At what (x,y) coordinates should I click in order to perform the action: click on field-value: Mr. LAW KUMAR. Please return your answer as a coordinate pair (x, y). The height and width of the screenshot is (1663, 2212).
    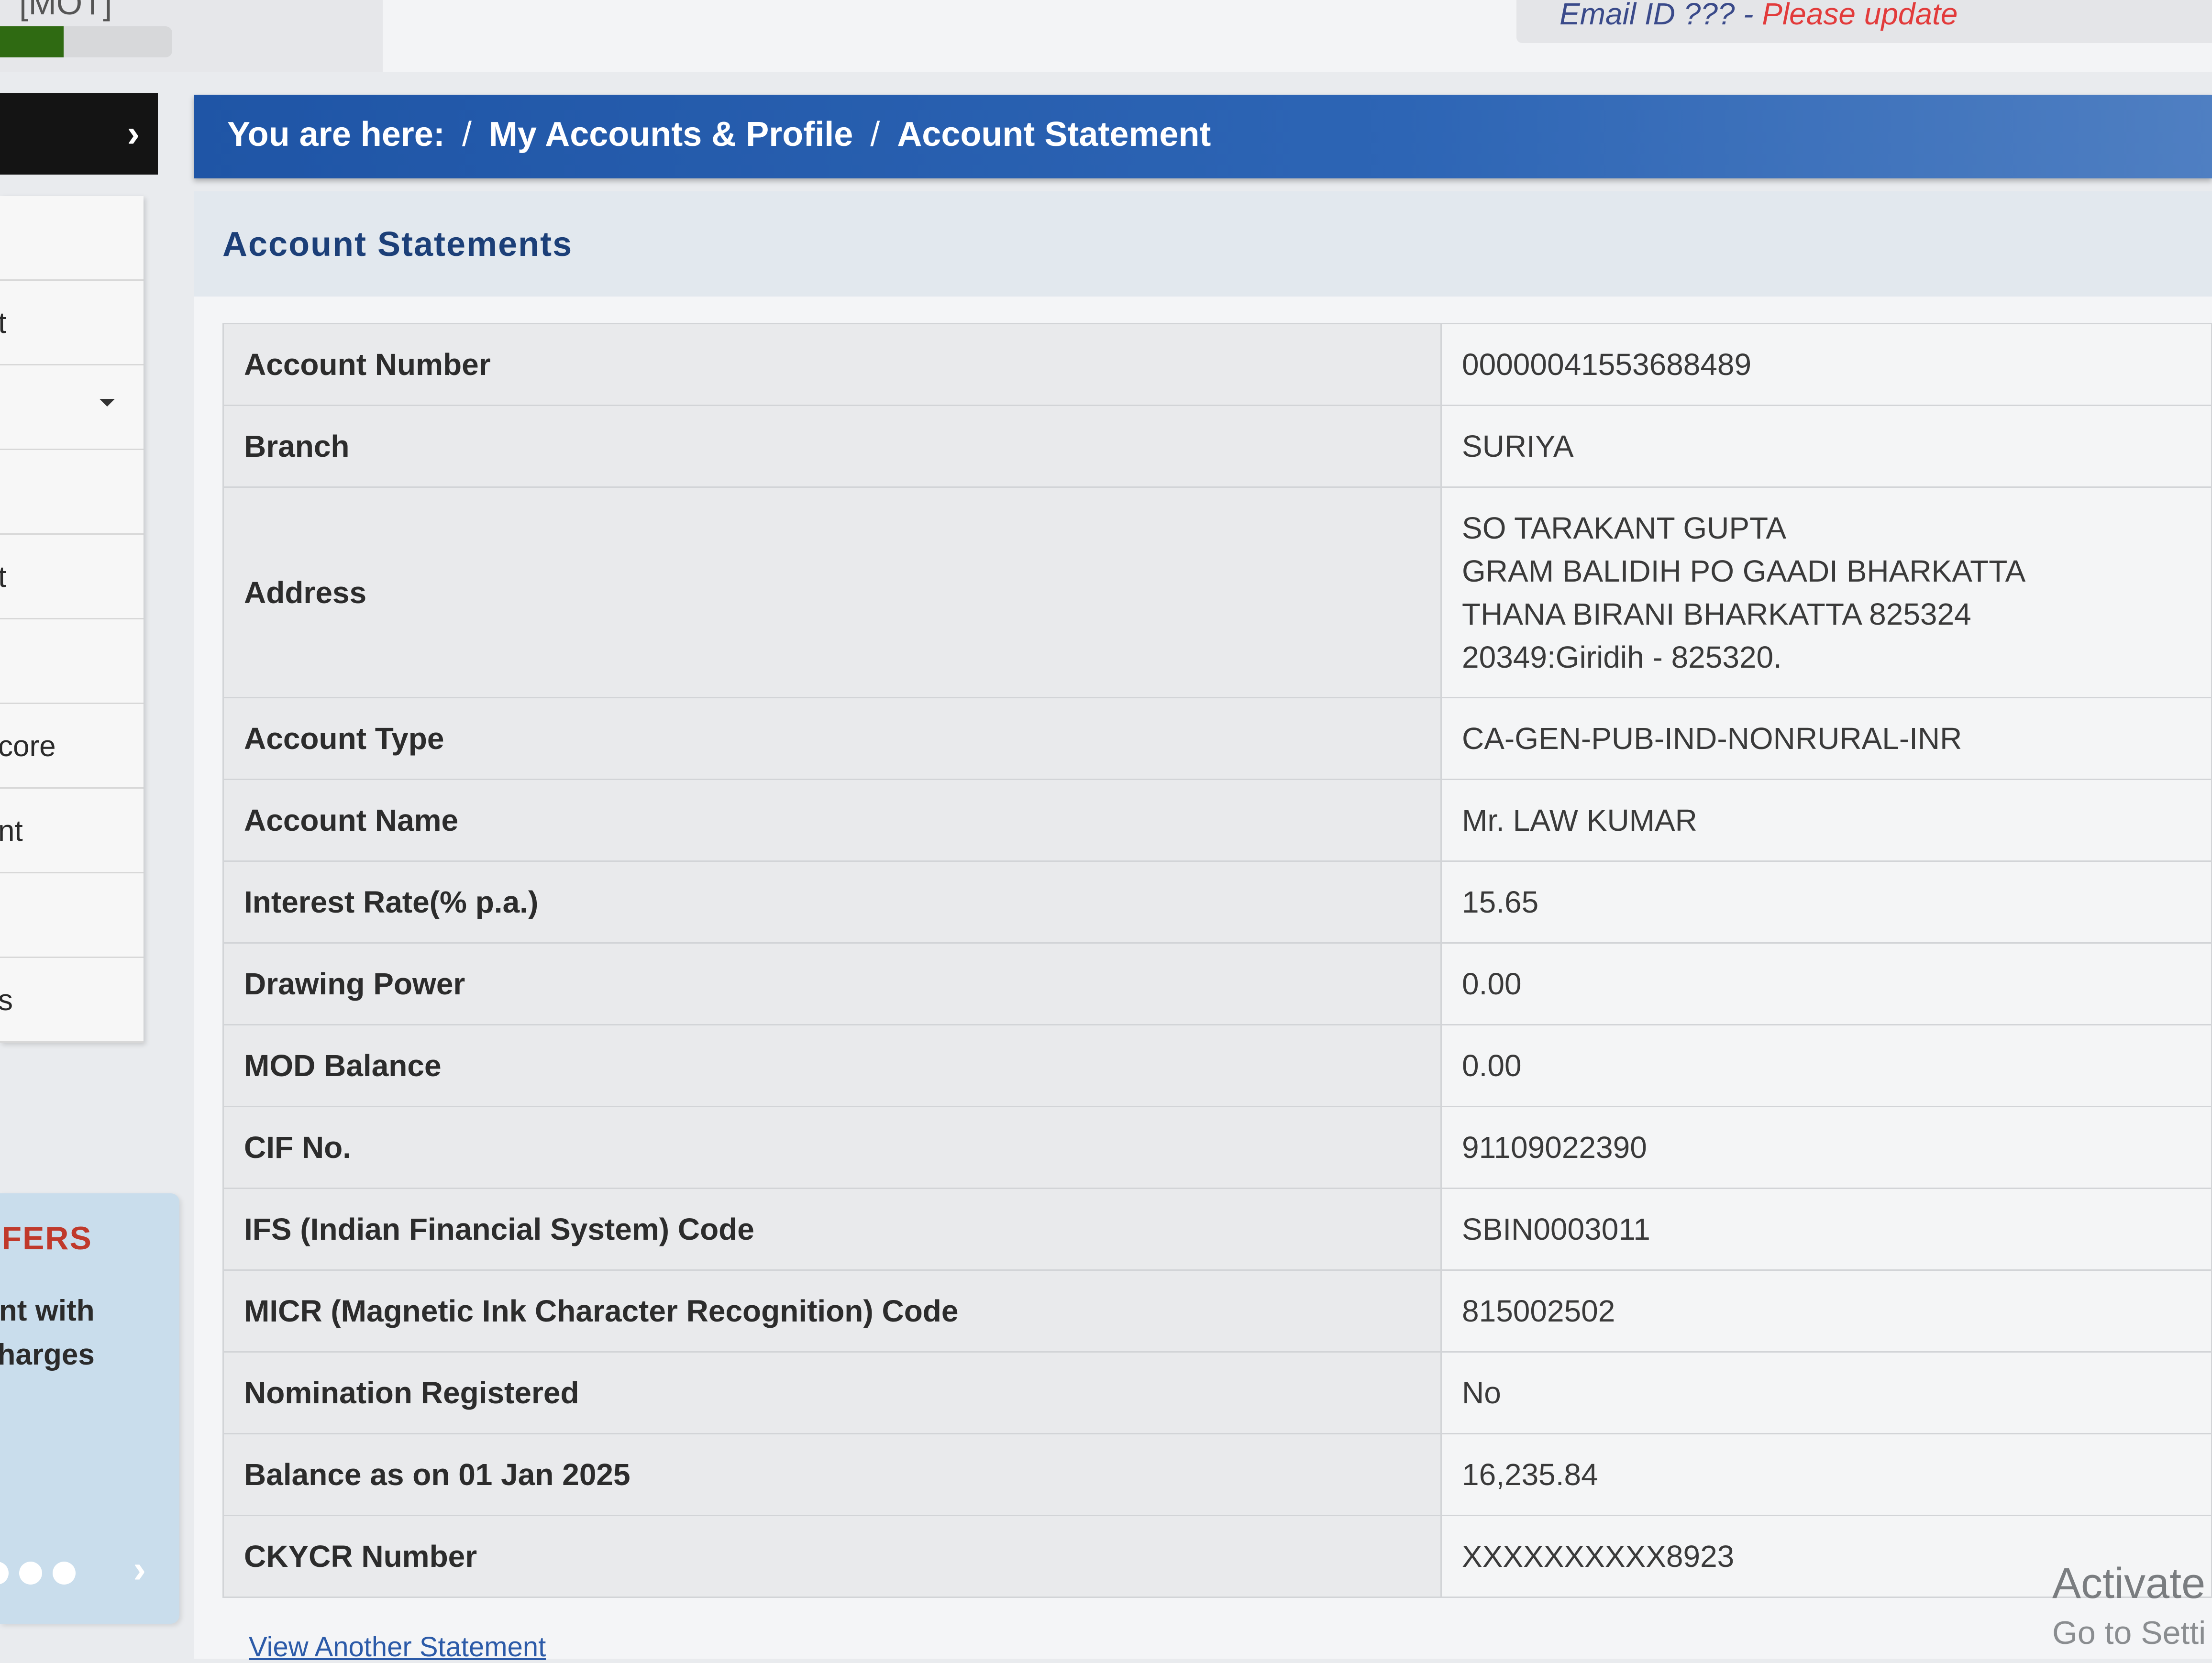
    Looking at the image, I should click on (1826, 820).